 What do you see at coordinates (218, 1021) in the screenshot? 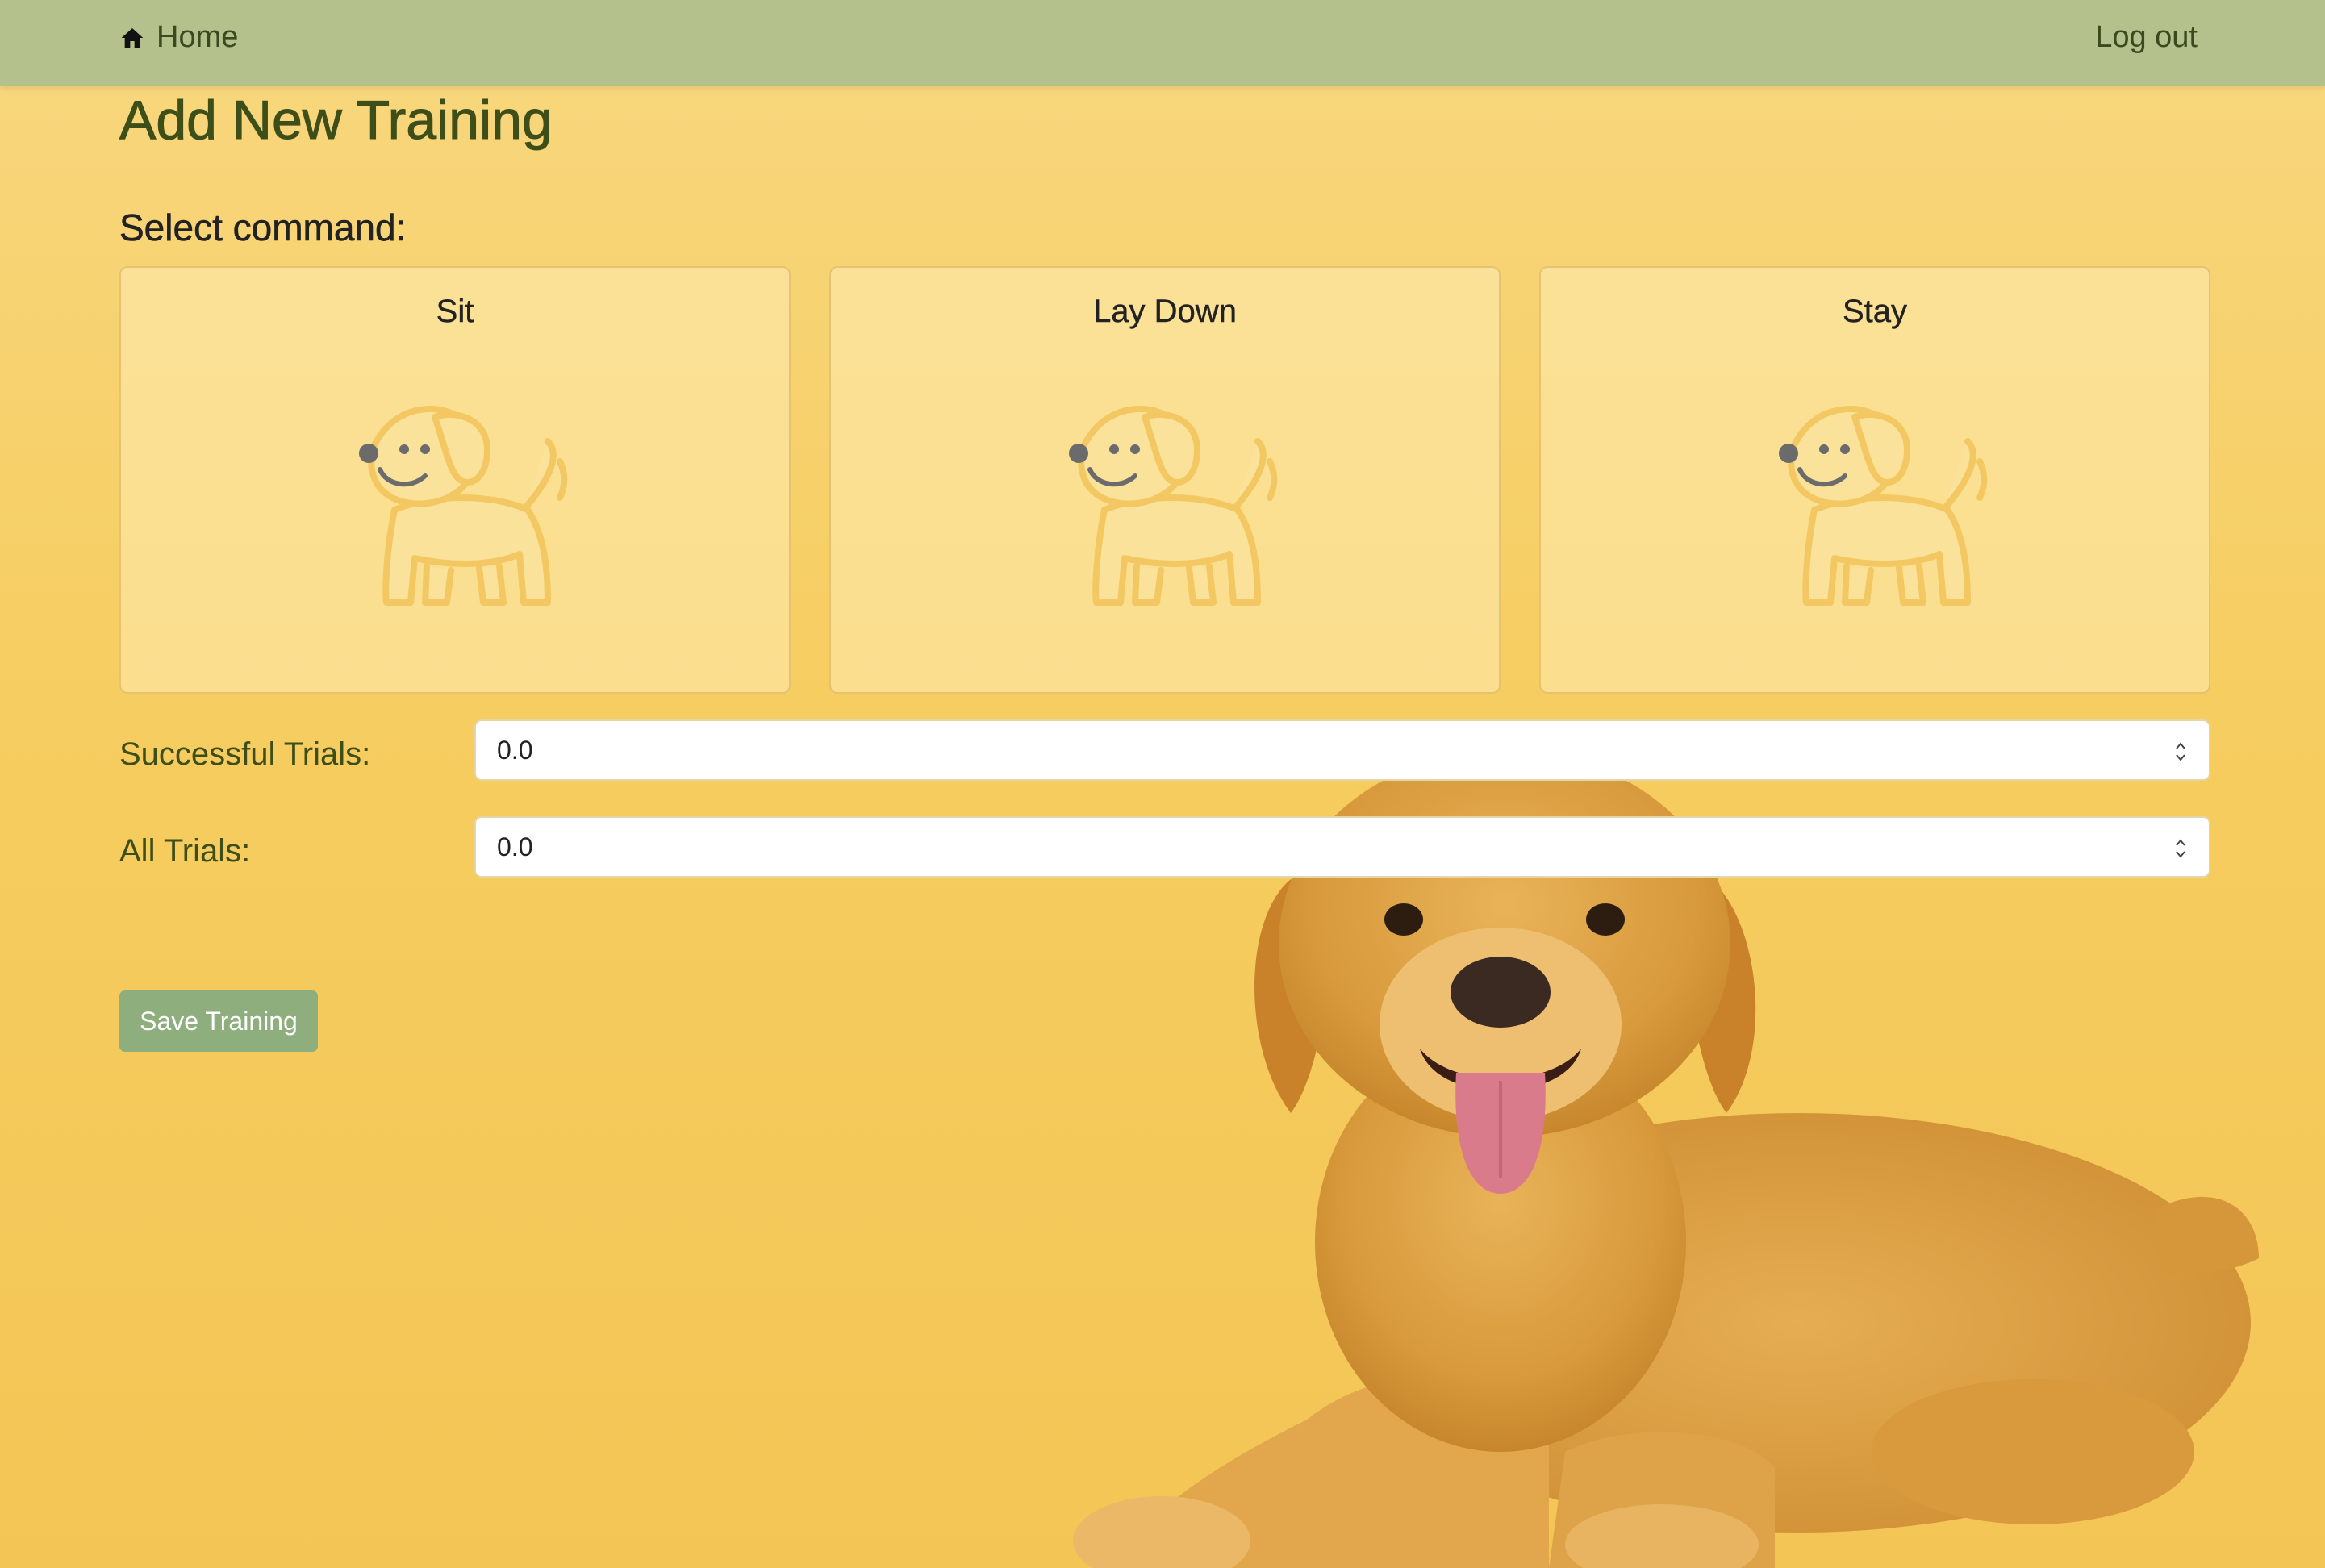
I see `save-training-button: Save Training` at bounding box center [218, 1021].